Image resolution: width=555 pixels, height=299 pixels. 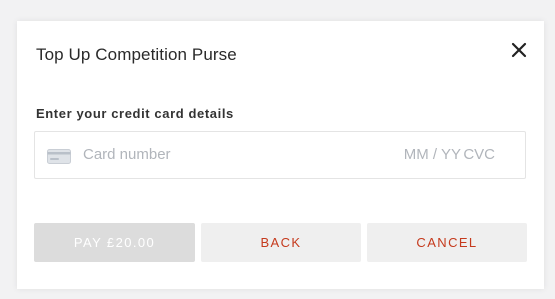 What do you see at coordinates (114, 242) in the screenshot?
I see `pay-button: PAY £20.00` at bounding box center [114, 242].